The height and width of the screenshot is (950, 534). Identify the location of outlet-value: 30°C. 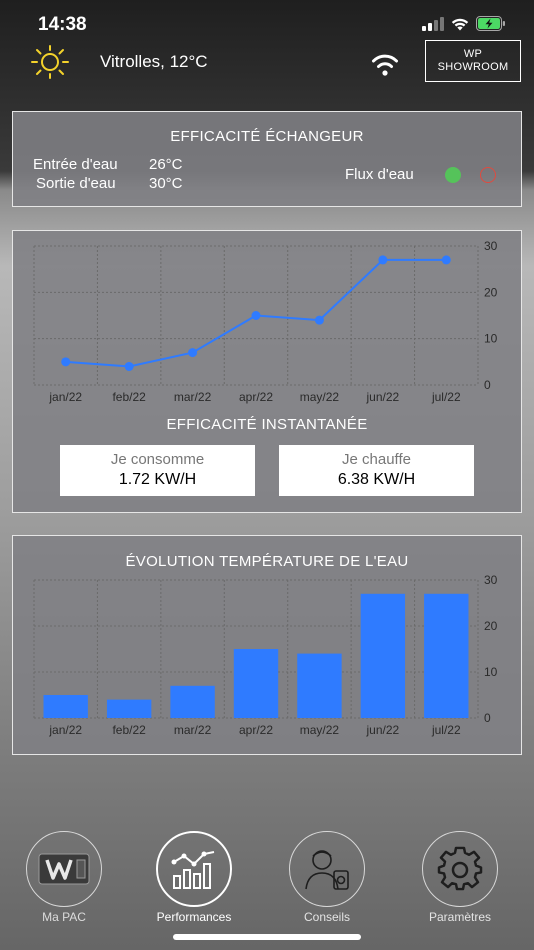
(166, 183).